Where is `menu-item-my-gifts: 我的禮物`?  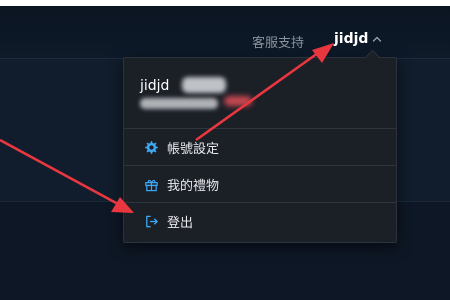 menu-item-my-gifts: 我的禮物 is located at coordinates (260, 184).